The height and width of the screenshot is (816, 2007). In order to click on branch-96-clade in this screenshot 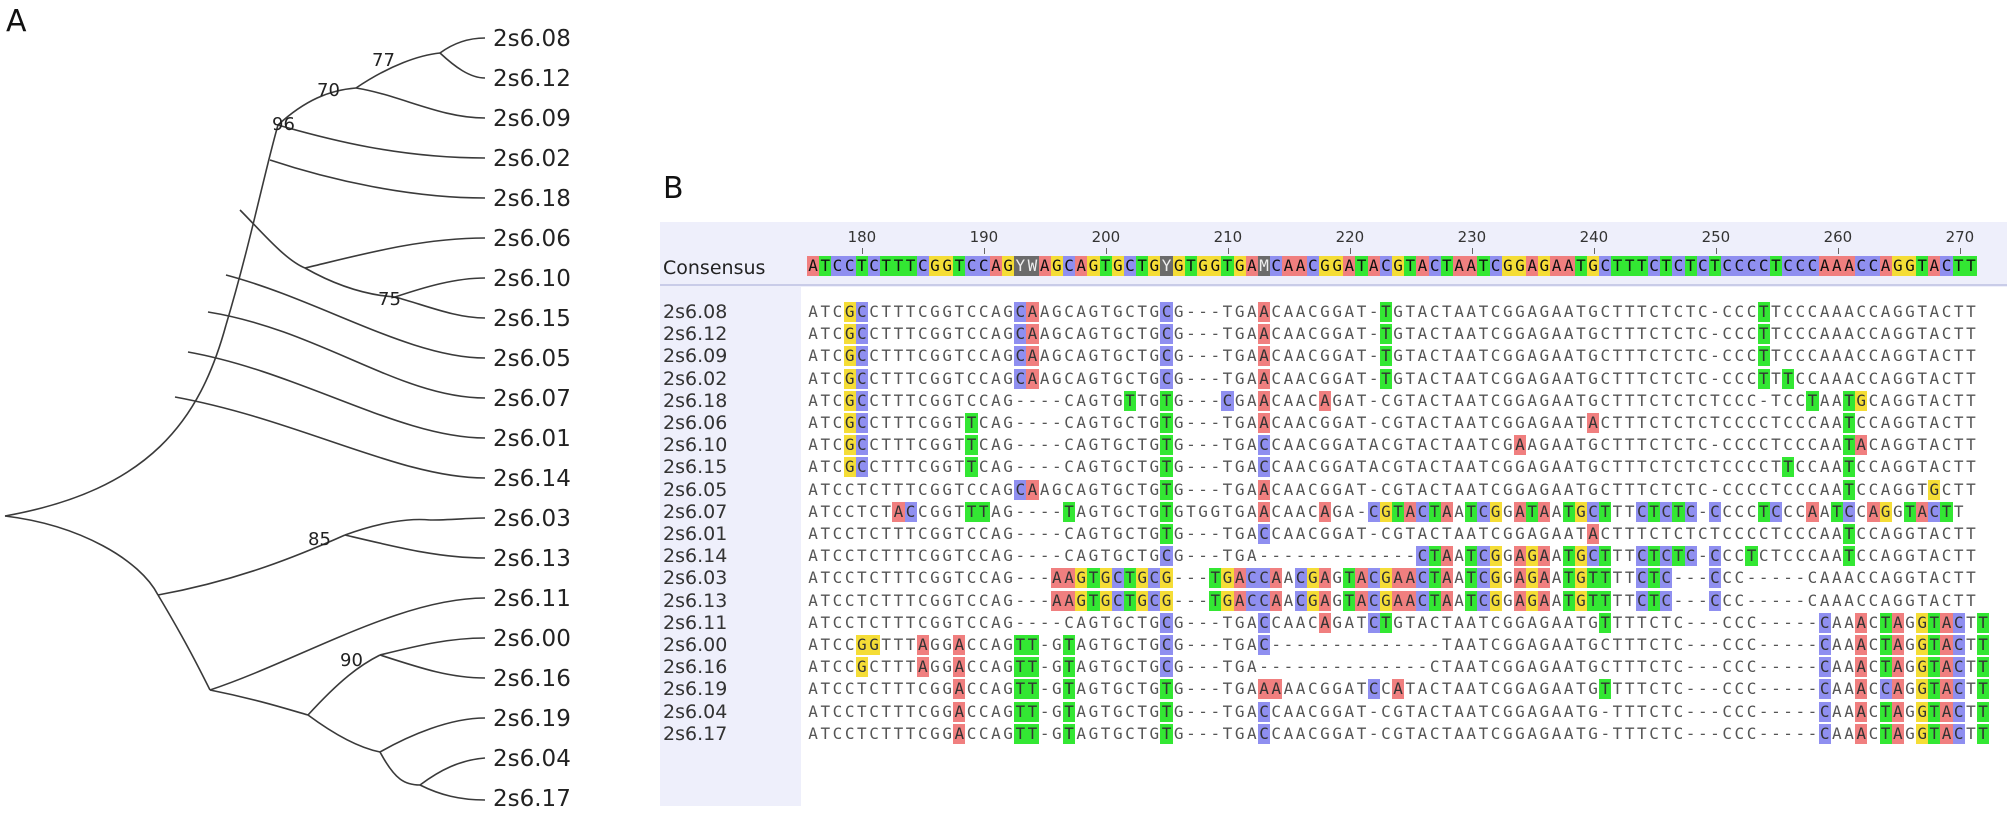, I will do `click(252, 225)`.